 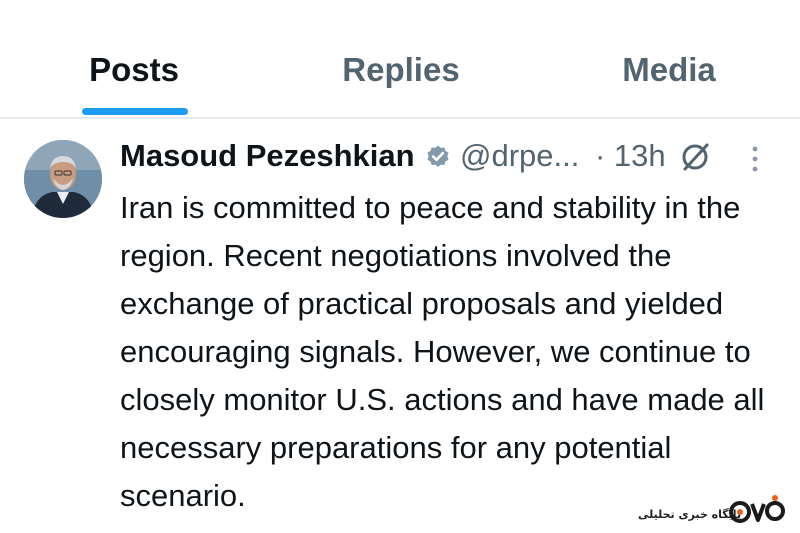 What do you see at coordinates (134, 70) in the screenshot?
I see `tab-posts: Posts` at bounding box center [134, 70].